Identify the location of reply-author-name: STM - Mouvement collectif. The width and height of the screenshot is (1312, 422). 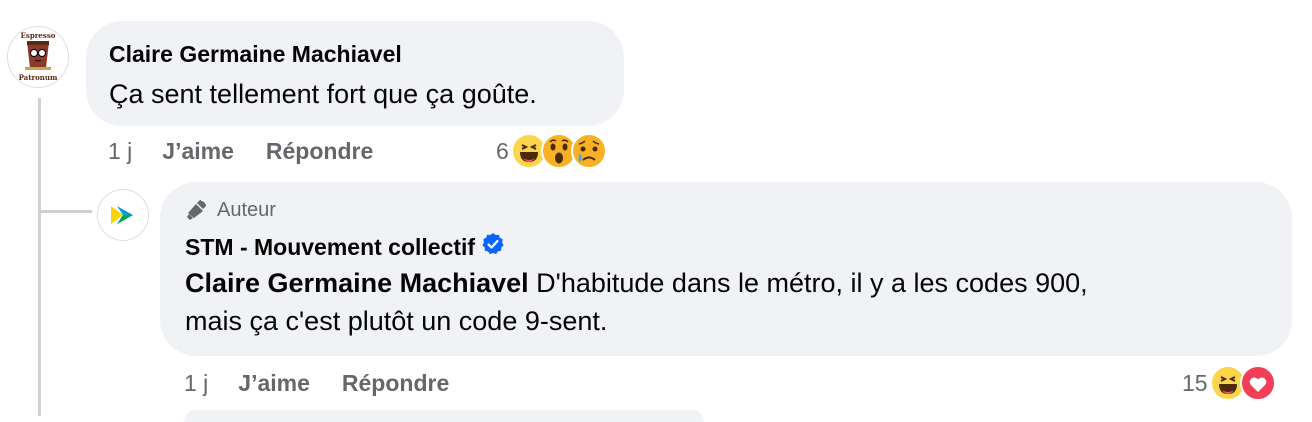
(330, 247).